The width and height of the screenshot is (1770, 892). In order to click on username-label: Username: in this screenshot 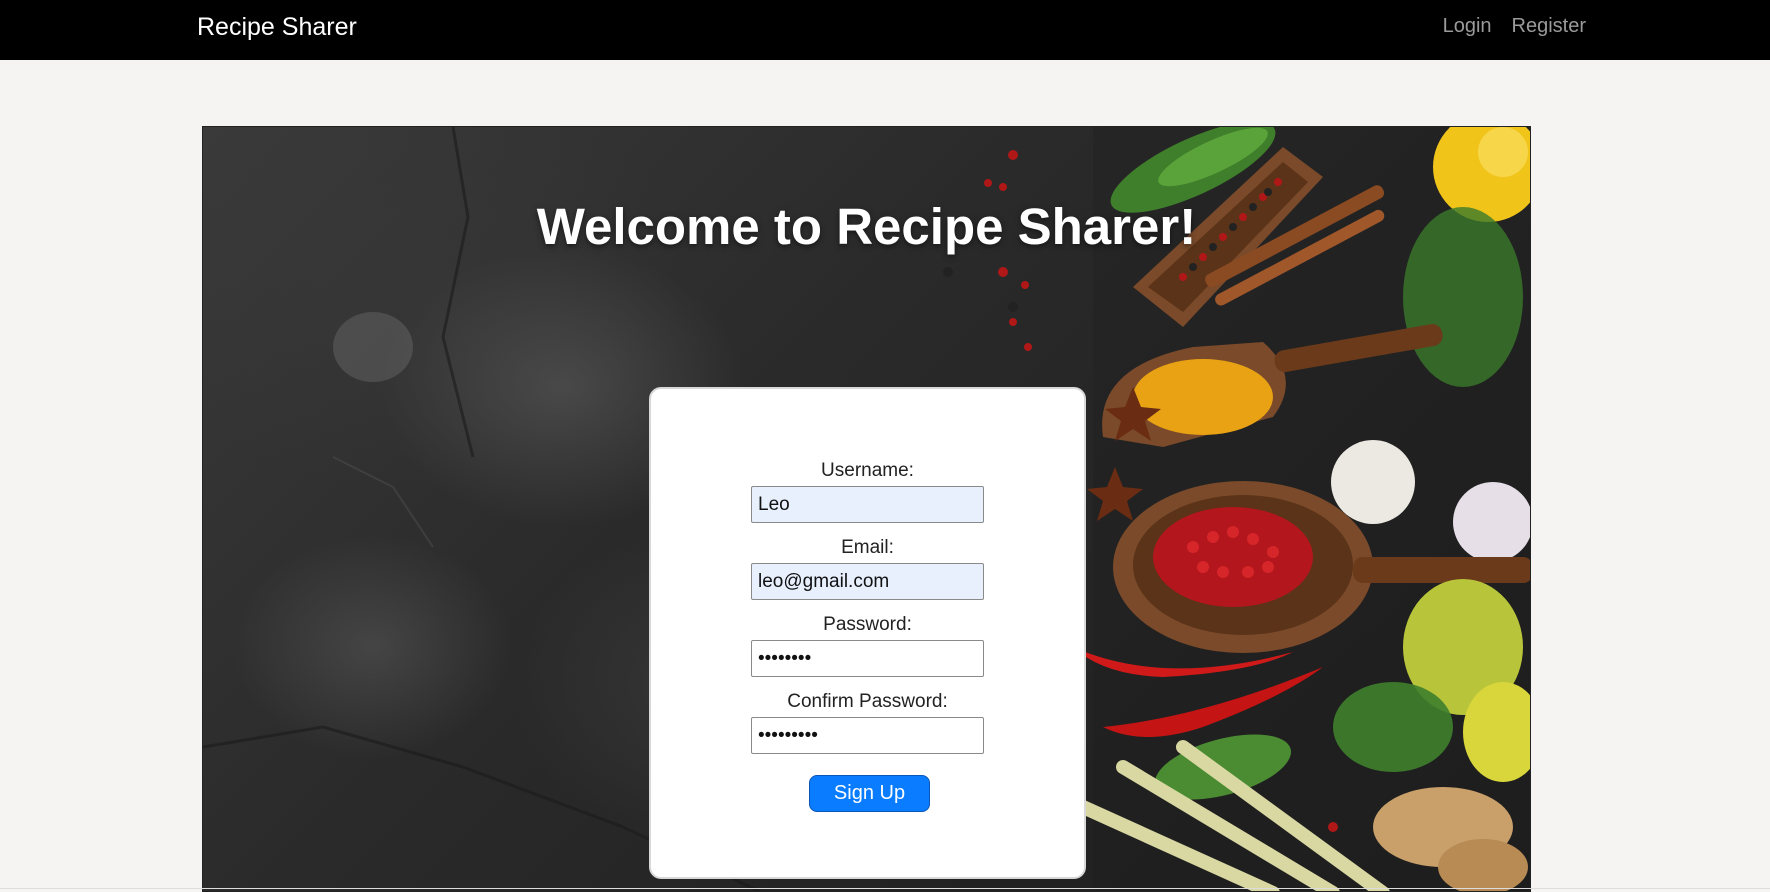, I will do `click(867, 470)`.